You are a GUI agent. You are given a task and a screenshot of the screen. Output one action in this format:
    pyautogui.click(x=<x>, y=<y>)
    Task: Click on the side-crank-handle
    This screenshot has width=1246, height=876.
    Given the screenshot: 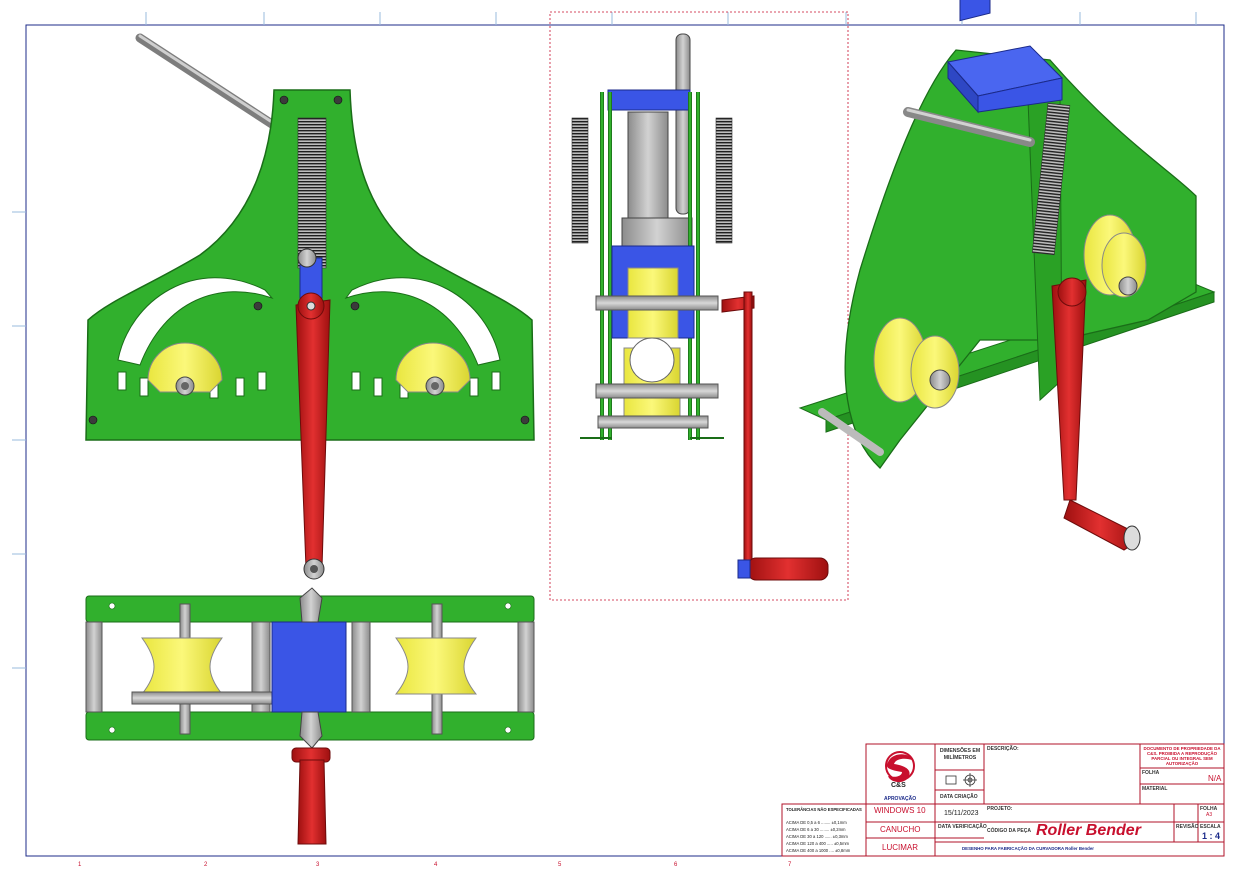 What is the action you would take?
    pyautogui.click(x=788, y=569)
    